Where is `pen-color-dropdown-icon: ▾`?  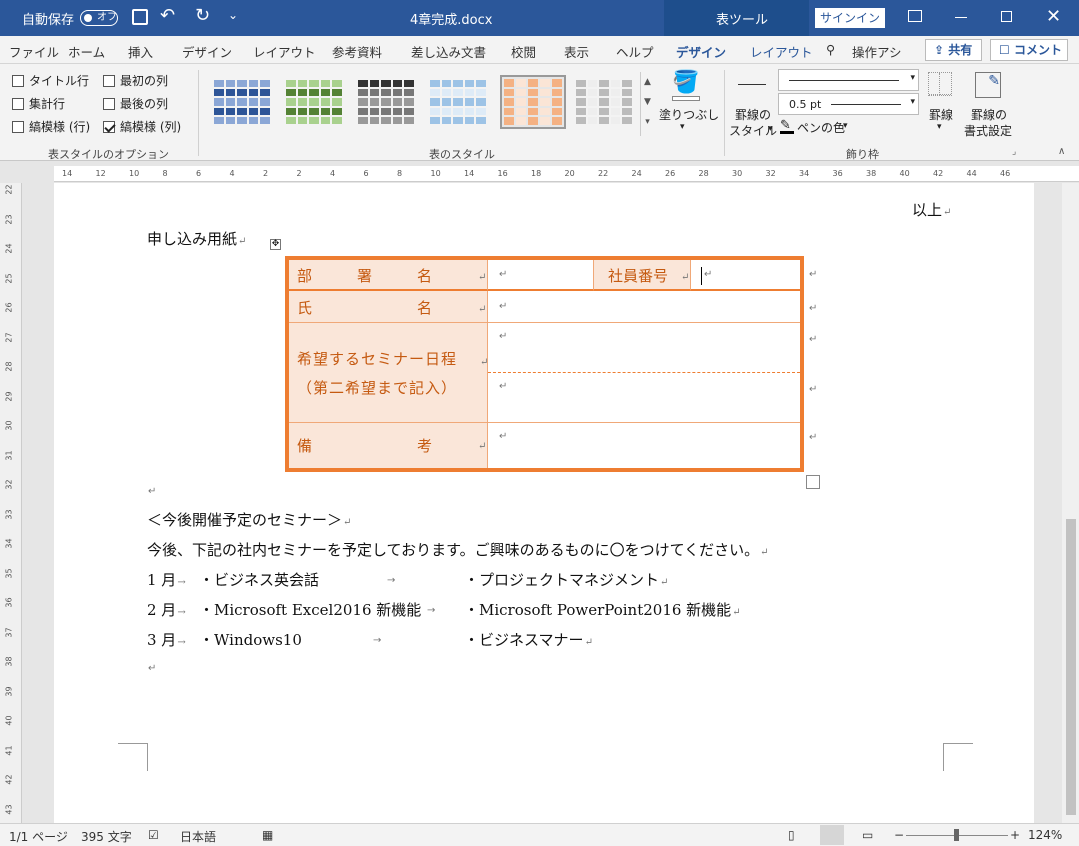 pen-color-dropdown-icon: ▾ is located at coordinates (845, 126).